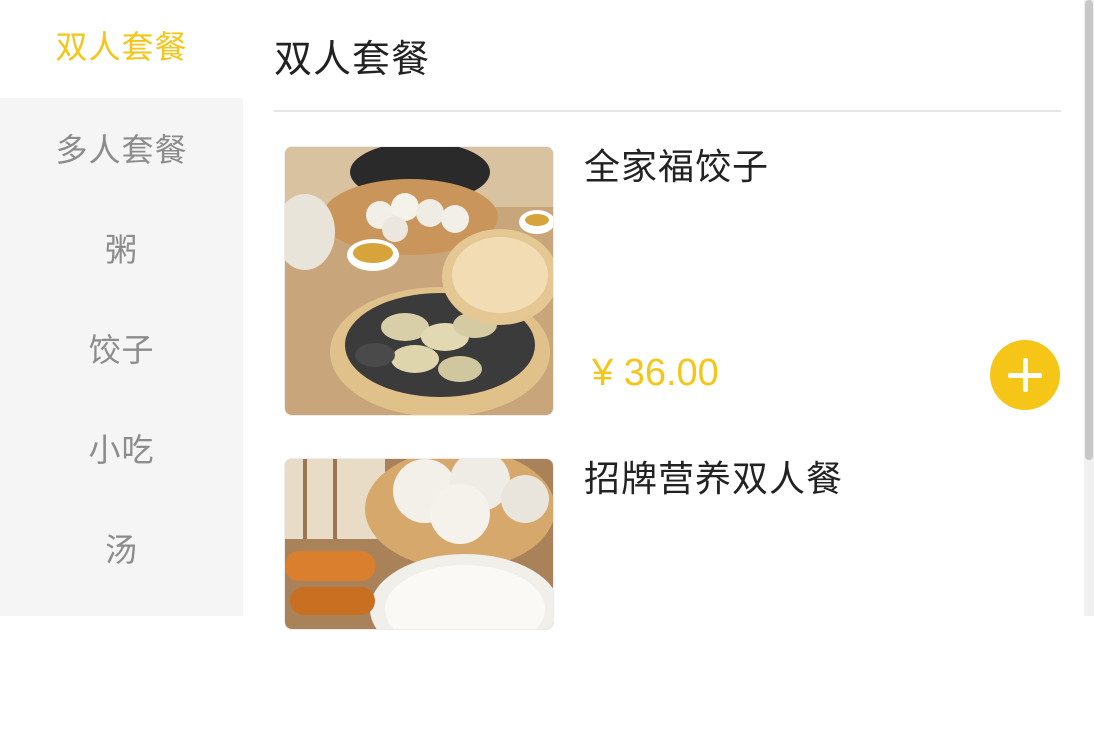  What do you see at coordinates (1025, 375) in the screenshot?
I see `add-to-cart-button` at bounding box center [1025, 375].